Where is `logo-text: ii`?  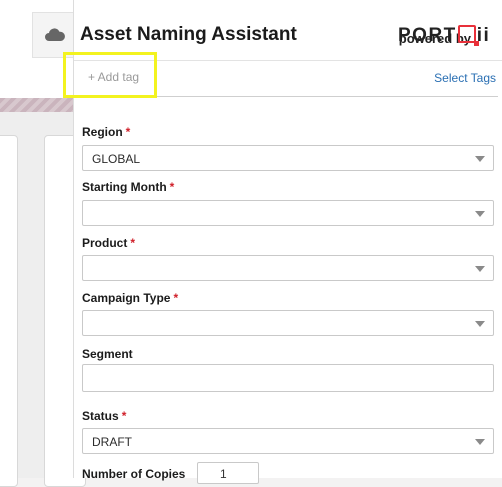 logo-text: ii is located at coordinates (483, 35).